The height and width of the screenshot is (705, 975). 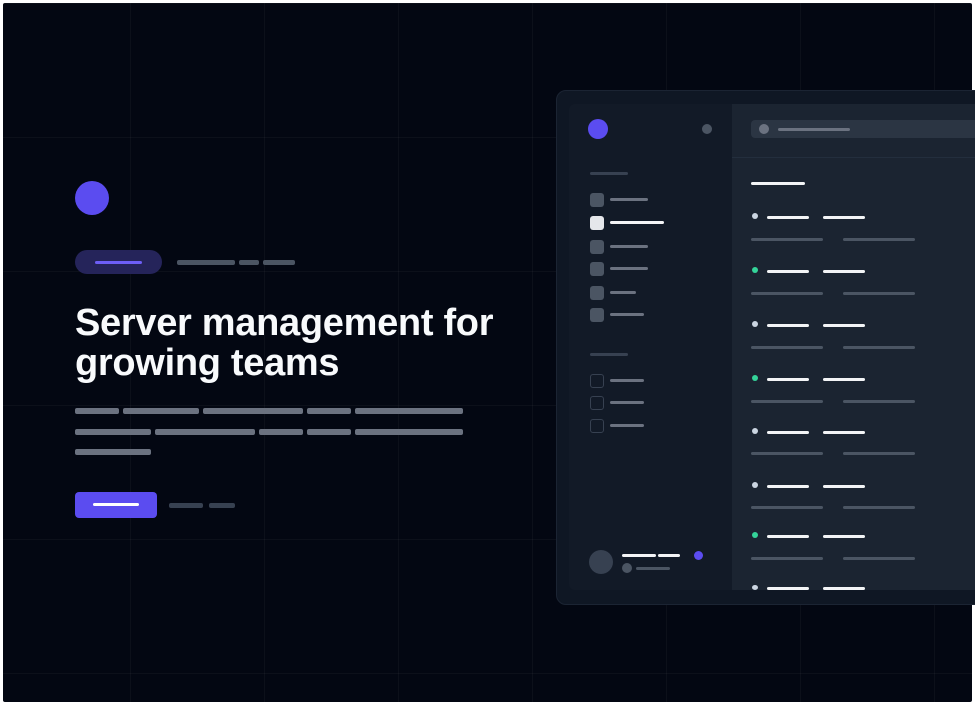 I want to click on workspace-avatar, so click(x=598, y=129).